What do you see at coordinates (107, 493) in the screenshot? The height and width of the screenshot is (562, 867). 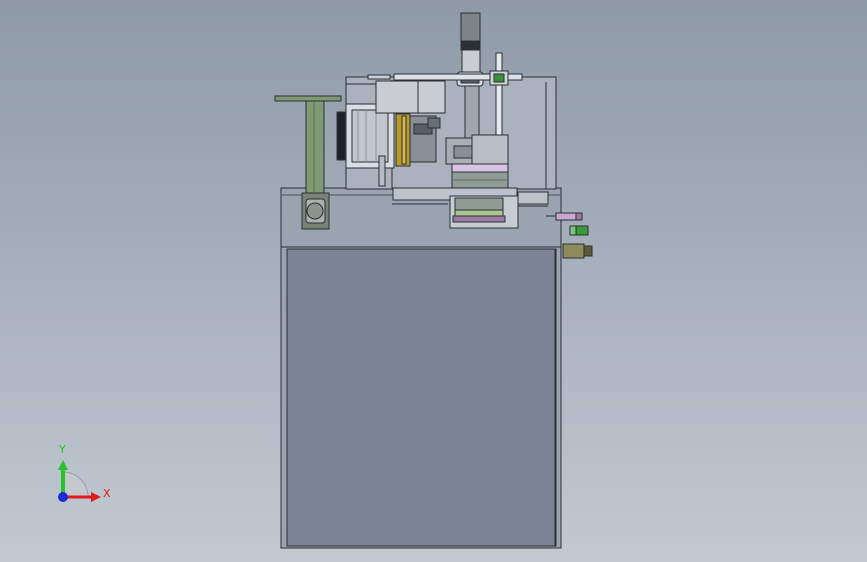 I see `axis-x-label: X` at bounding box center [107, 493].